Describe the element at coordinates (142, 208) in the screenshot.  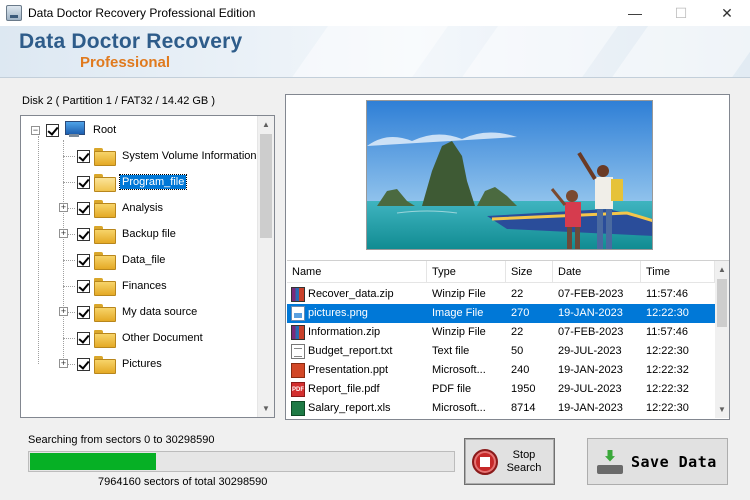
I see `tree-item-label: Analysis` at that location.